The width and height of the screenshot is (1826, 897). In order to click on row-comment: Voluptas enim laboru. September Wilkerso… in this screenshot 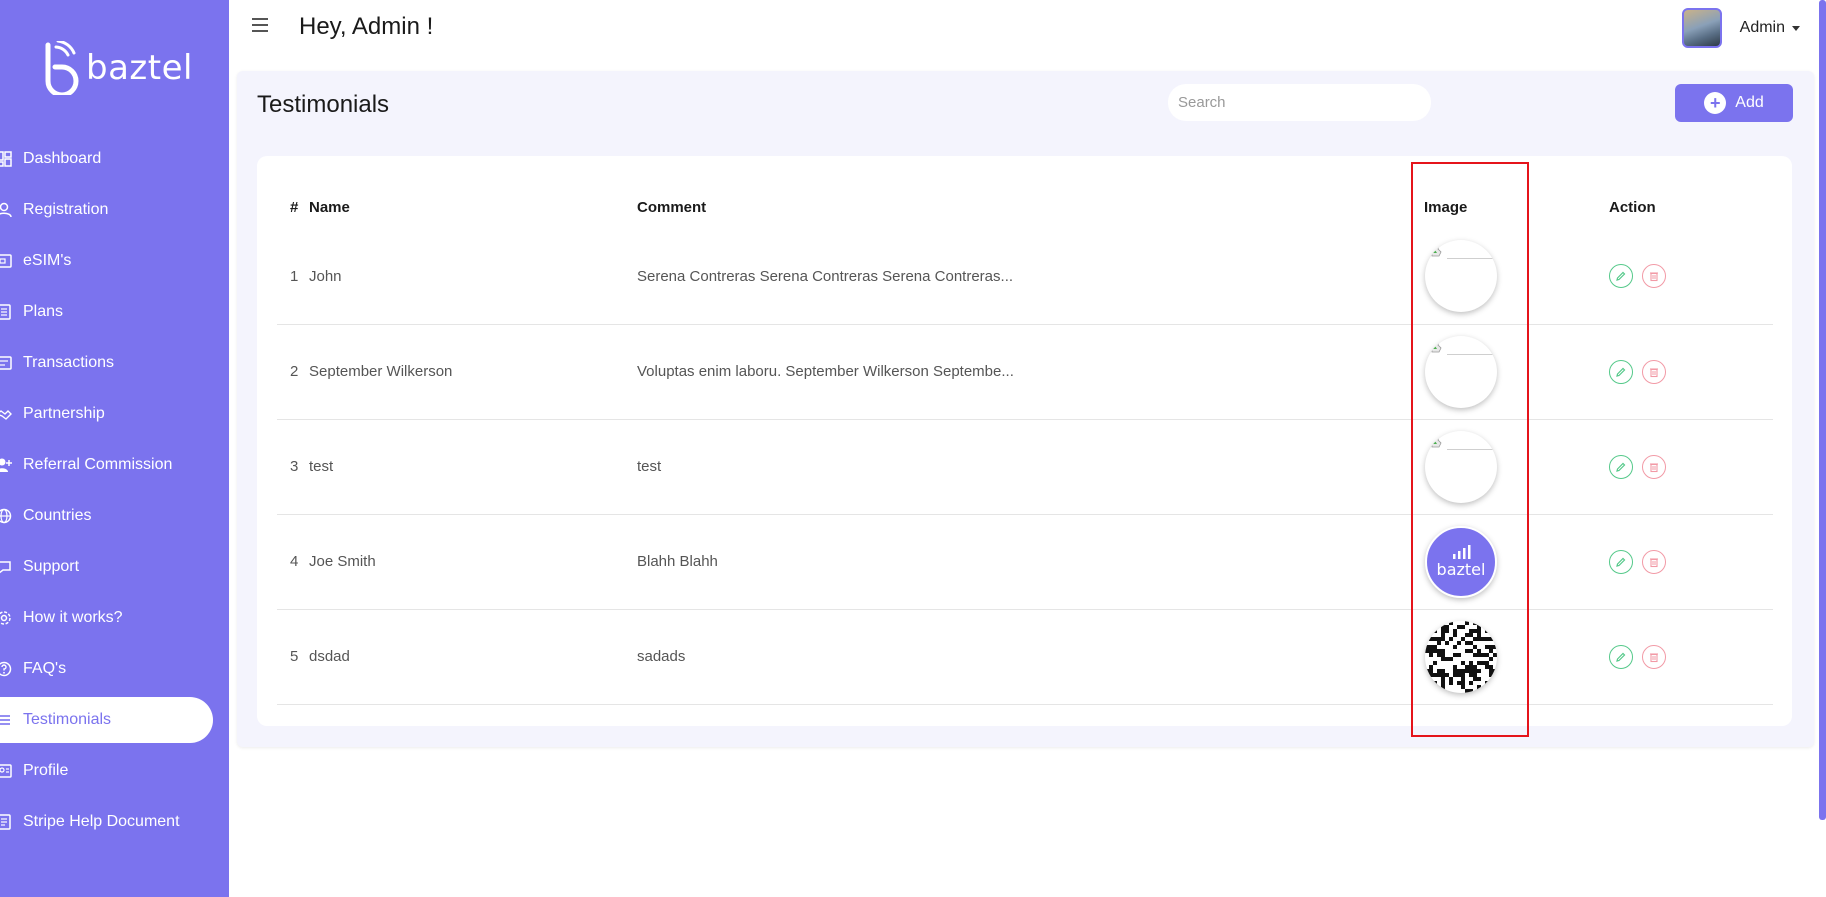, I will do `click(1030, 372)`.